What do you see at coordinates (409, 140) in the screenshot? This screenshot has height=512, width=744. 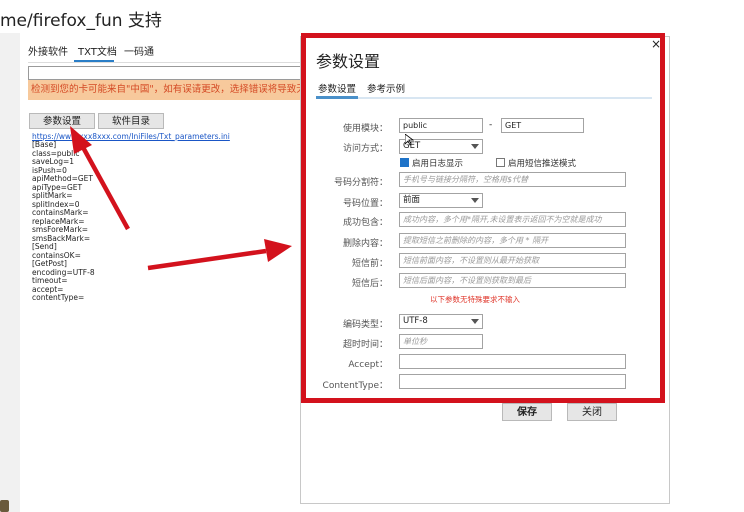 I see `mouse-cursor-icon` at bounding box center [409, 140].